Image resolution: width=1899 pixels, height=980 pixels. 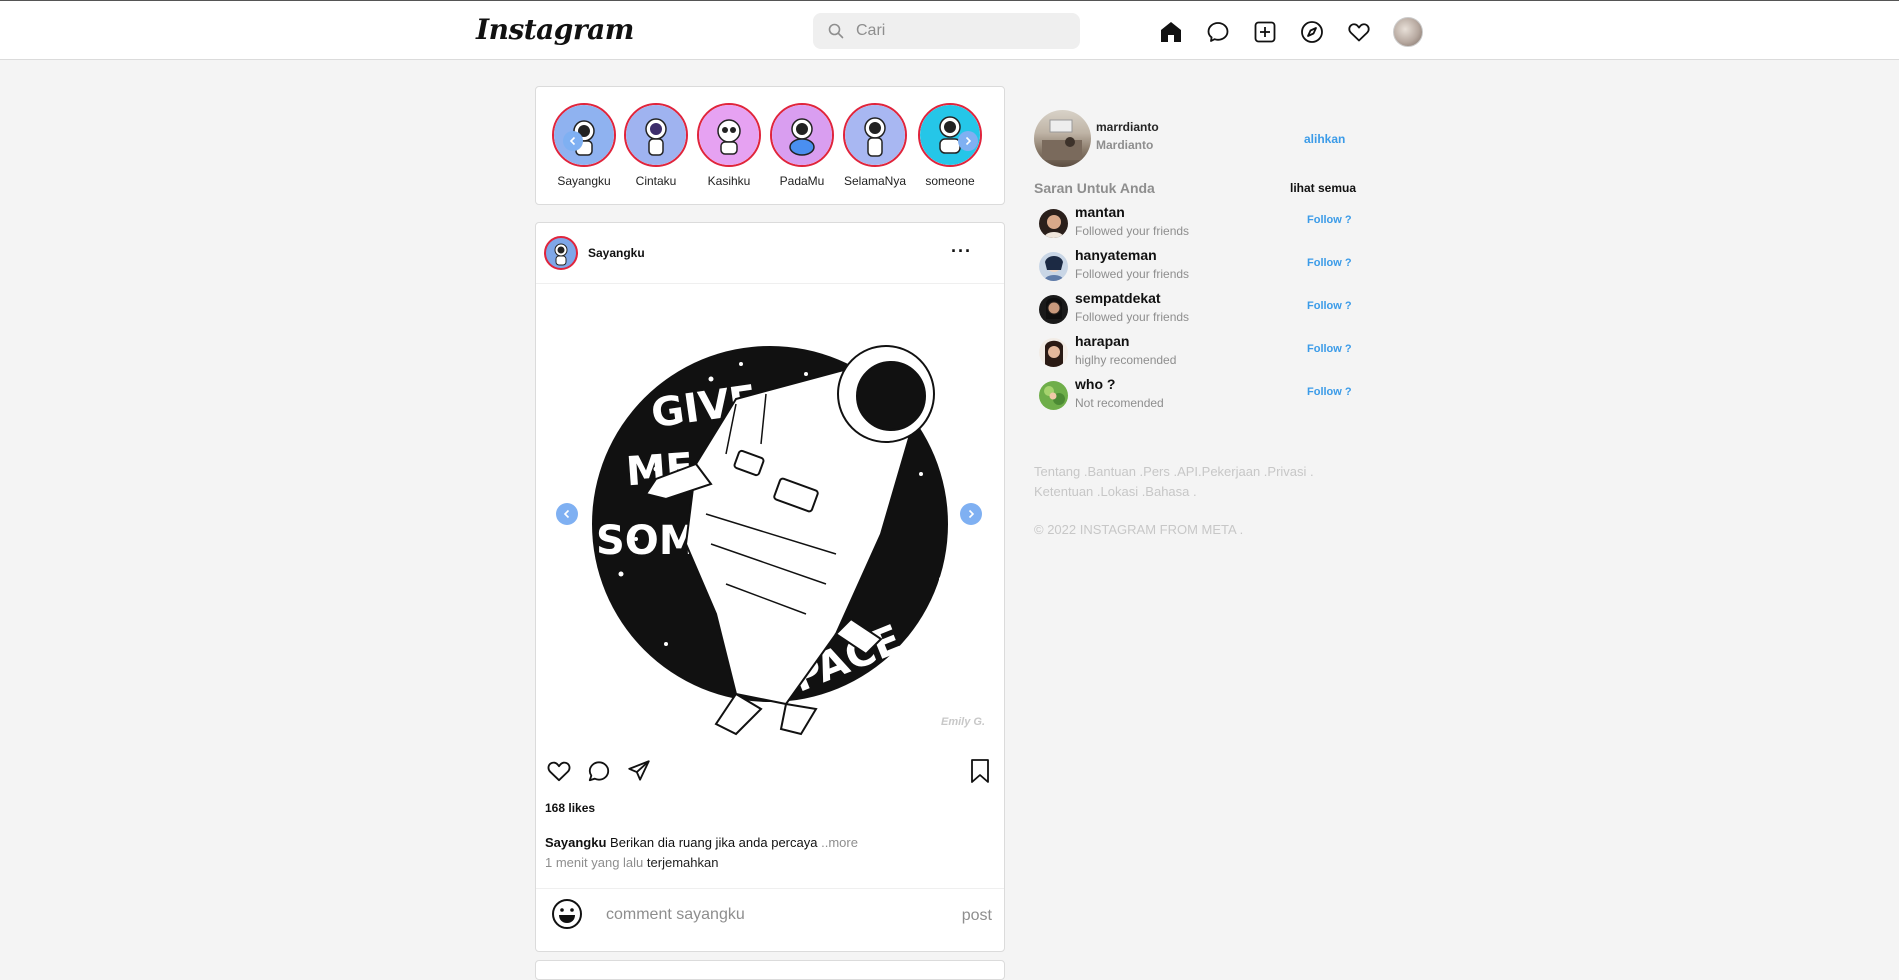 What do you see at coordinates (559, 773) in the screenshot?
I see `like-icon` at bounding box center [559, 773].